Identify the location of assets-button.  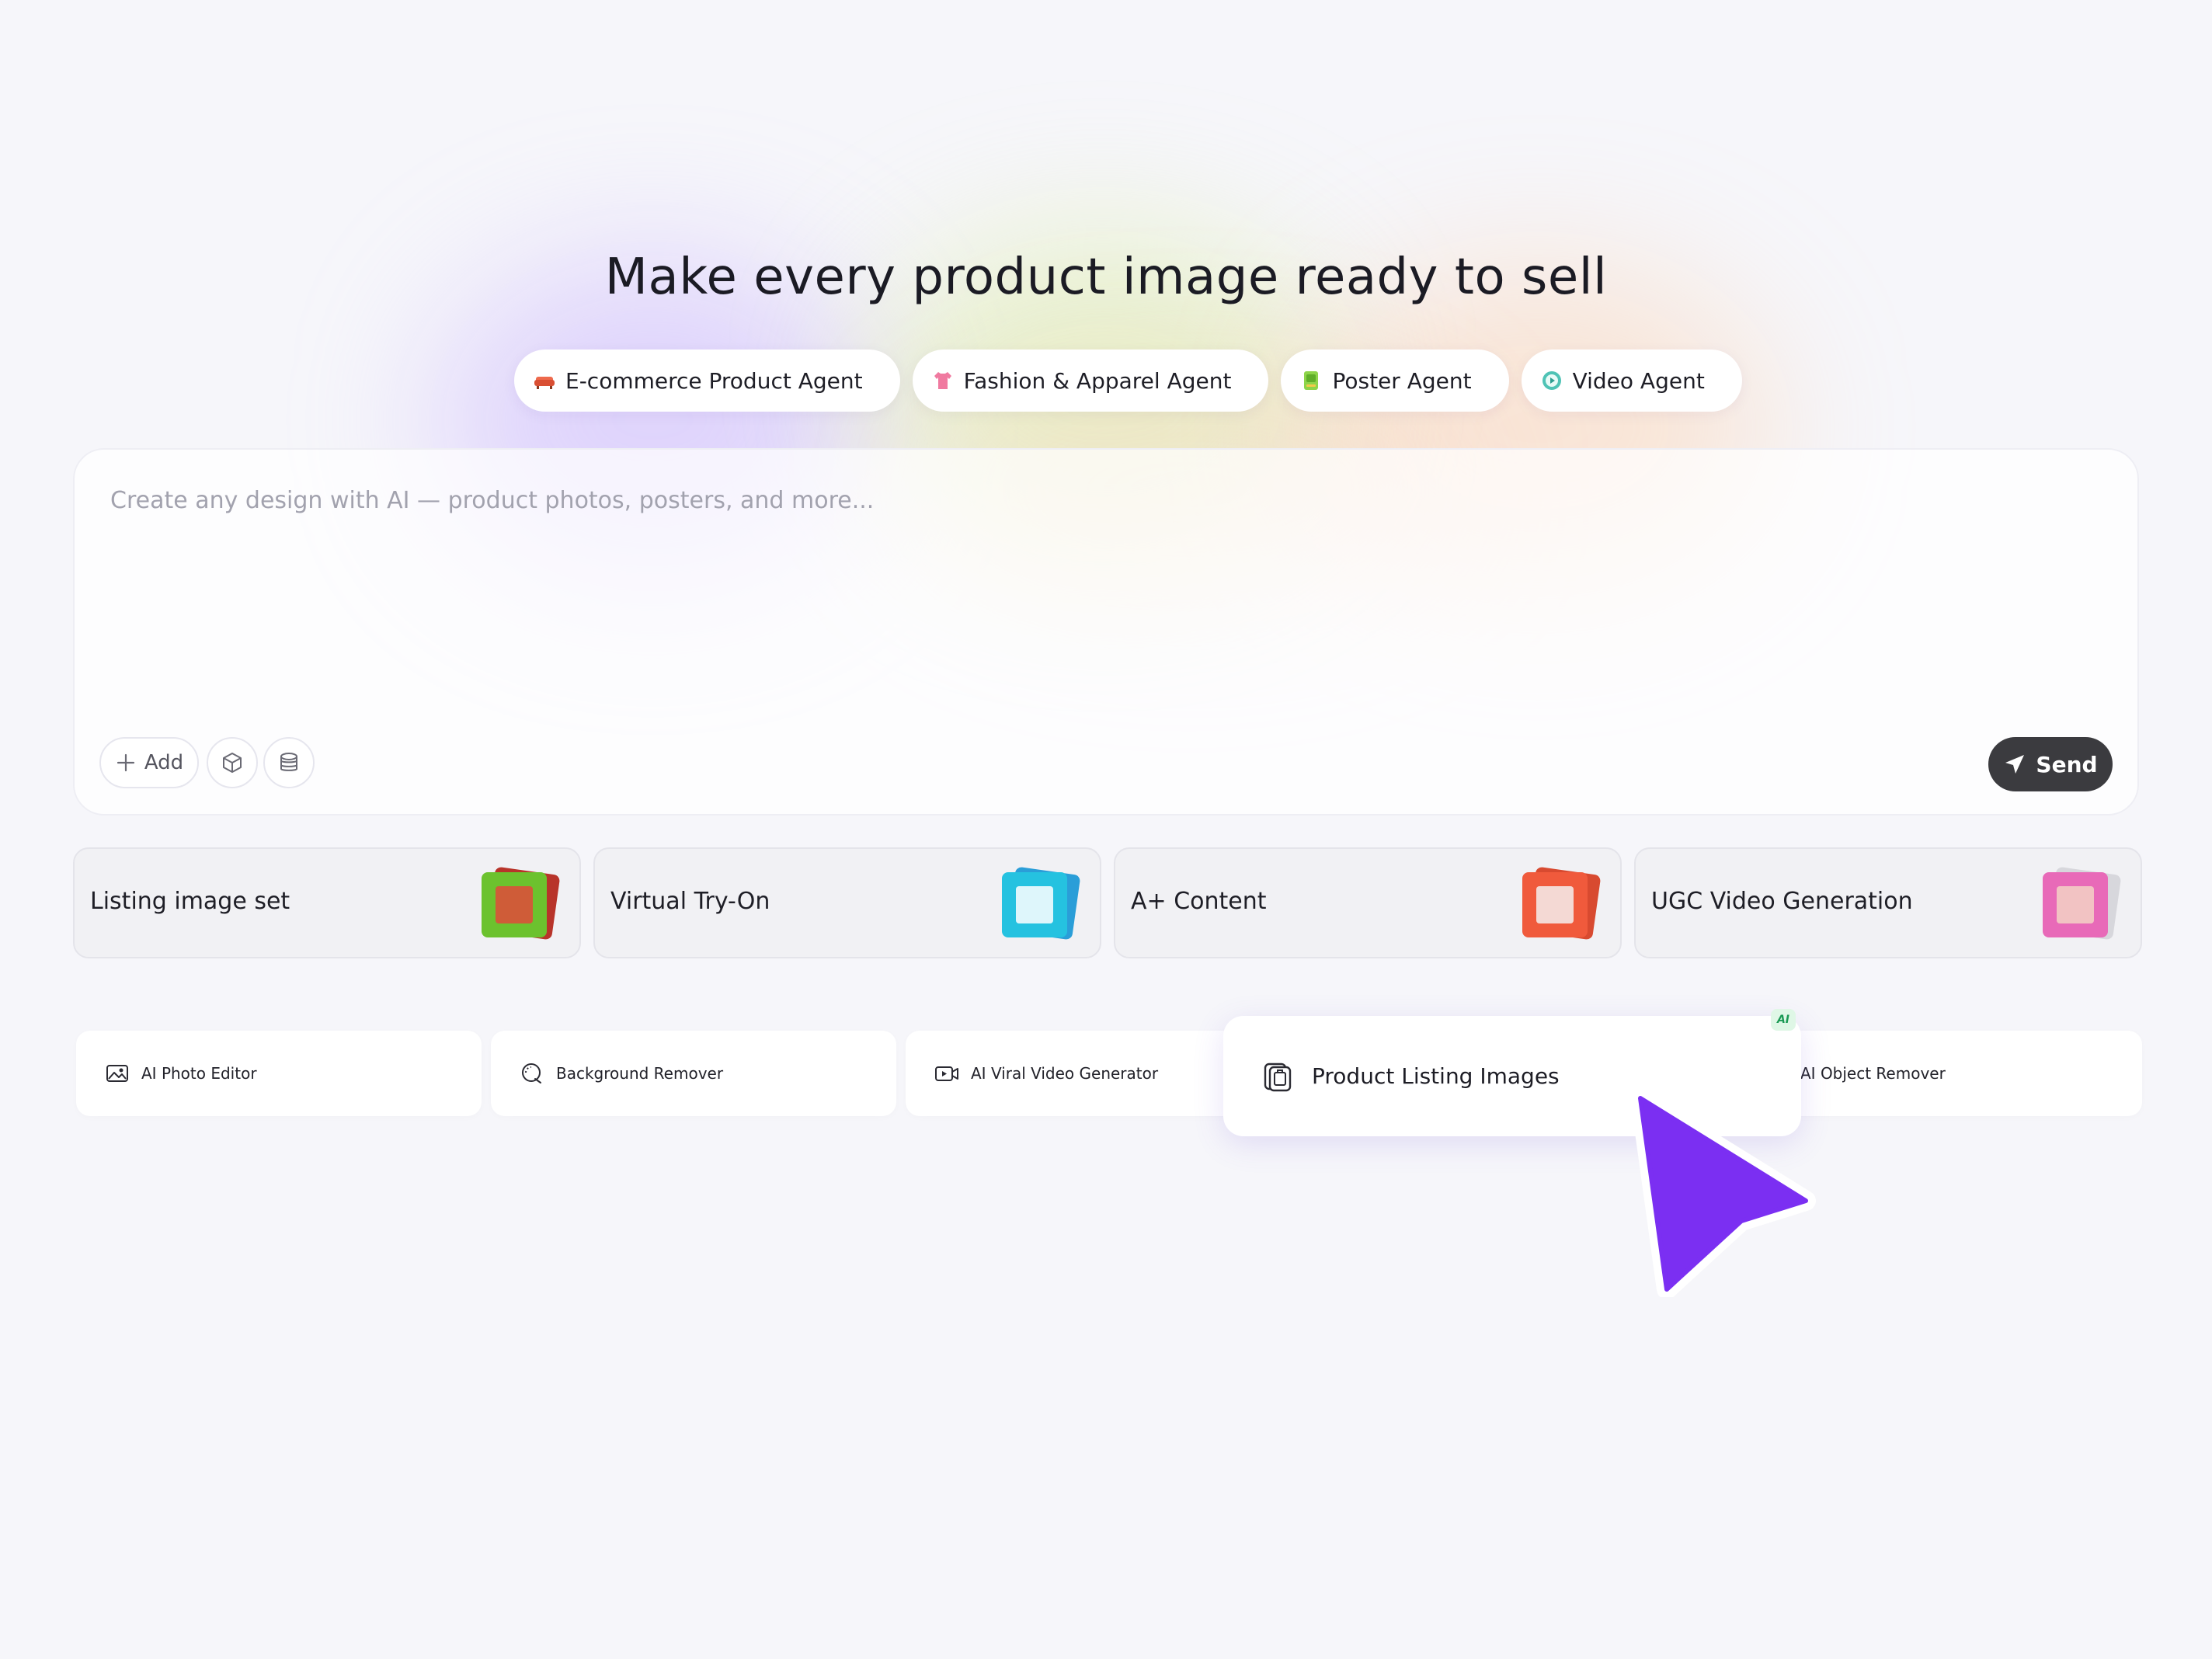
(289, 762).